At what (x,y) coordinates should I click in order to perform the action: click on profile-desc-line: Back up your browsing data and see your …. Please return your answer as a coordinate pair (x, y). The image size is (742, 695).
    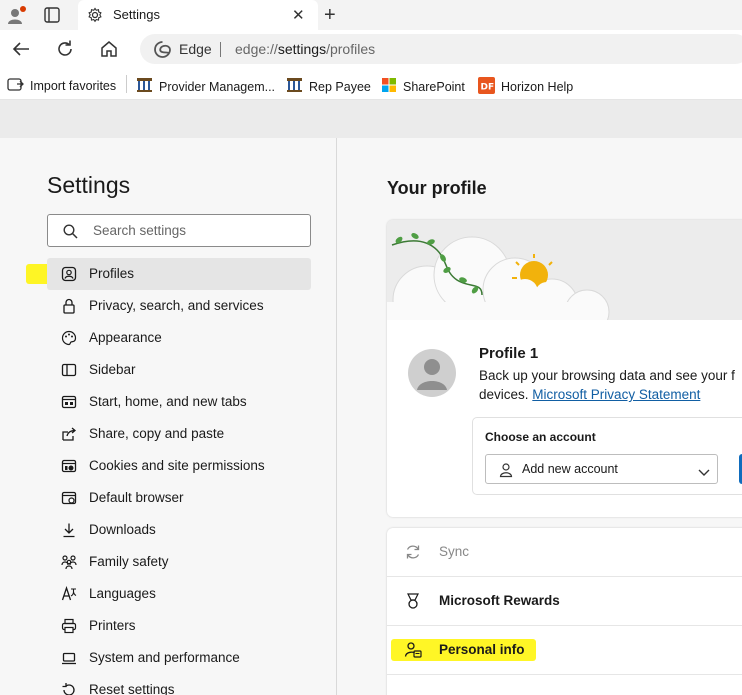
    Looking at the image, I should click on (607, 375).